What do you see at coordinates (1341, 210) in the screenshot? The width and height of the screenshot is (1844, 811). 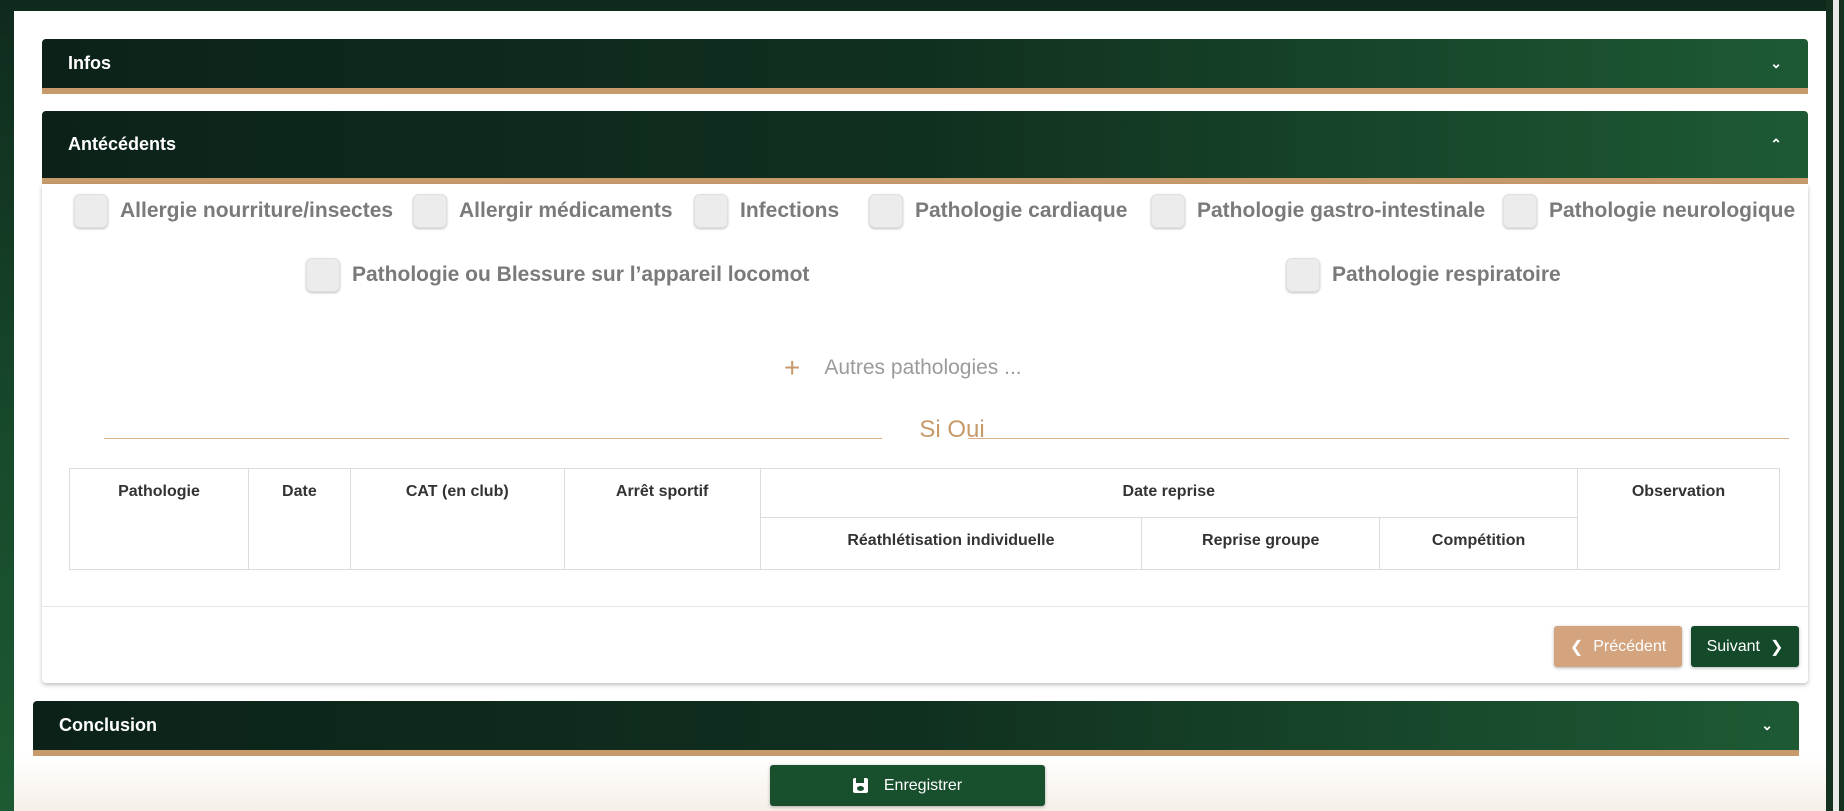 I see `checkbox-label: Pathologie gastro-intestinale` at bounding box center [1341, 210].